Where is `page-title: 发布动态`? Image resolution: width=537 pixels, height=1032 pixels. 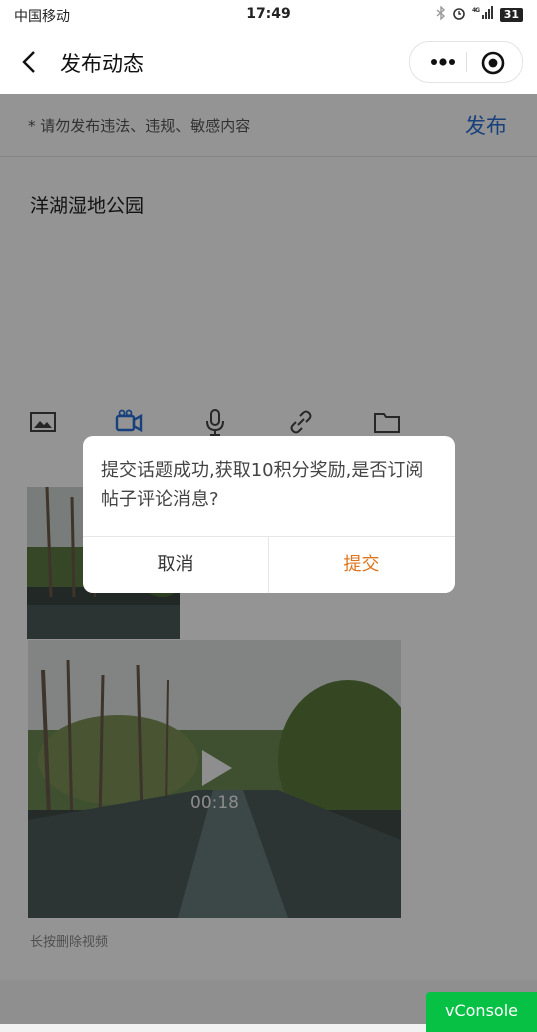 page-title: 发布动态 is located at coordinates (102, 64).